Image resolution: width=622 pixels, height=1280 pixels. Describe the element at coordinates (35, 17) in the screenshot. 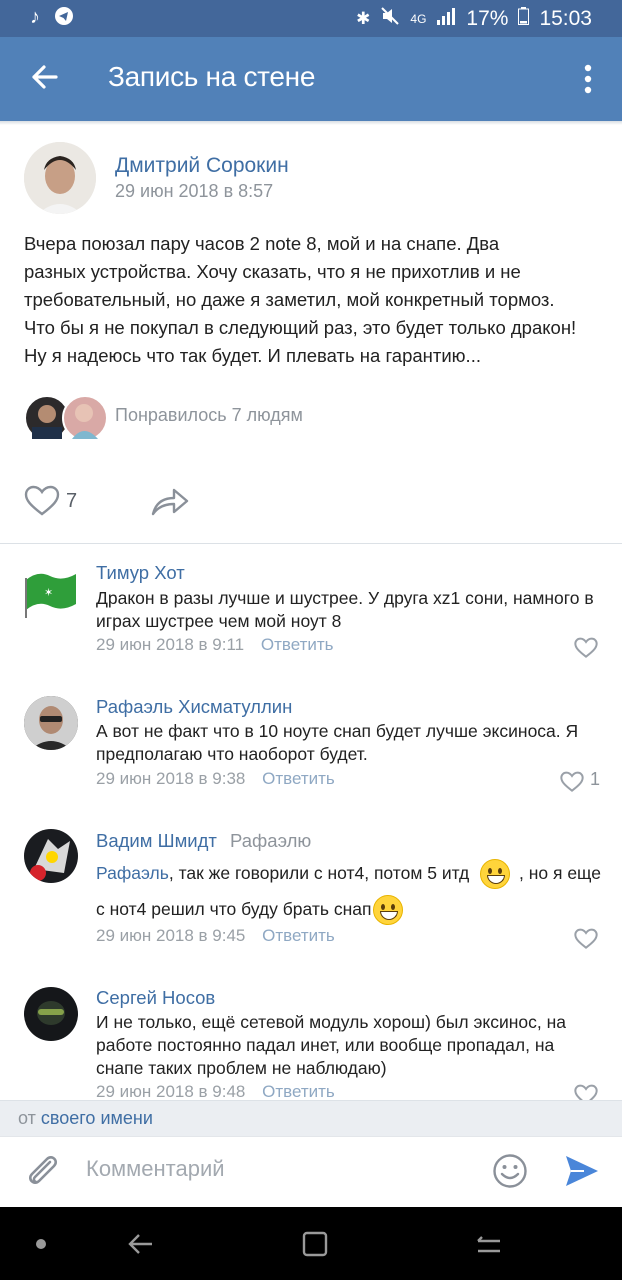

I see `music-note-icon: ♪` at that location.